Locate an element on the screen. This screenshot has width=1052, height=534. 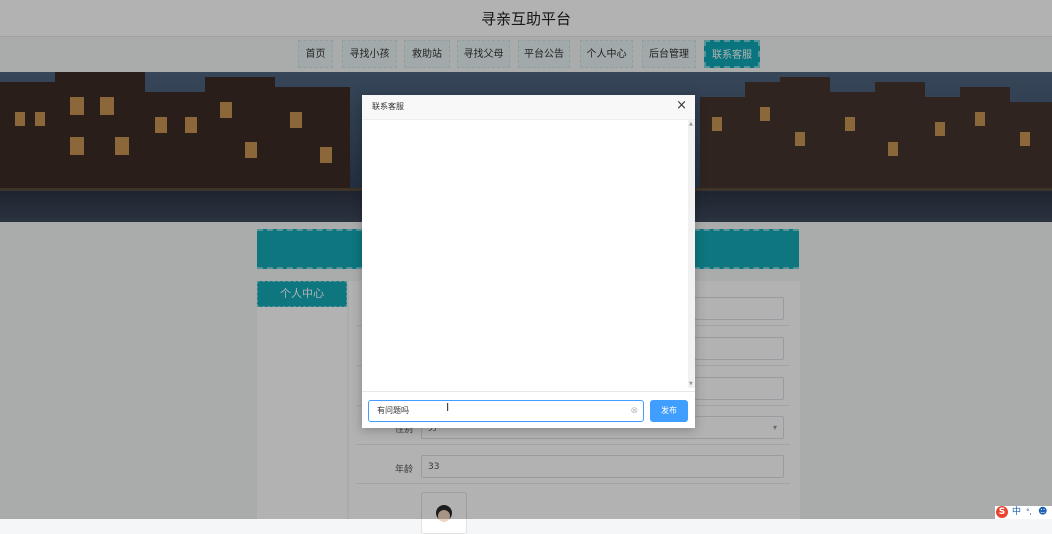
dialog-title: 联系客服 is located at coordinates (388, 106).